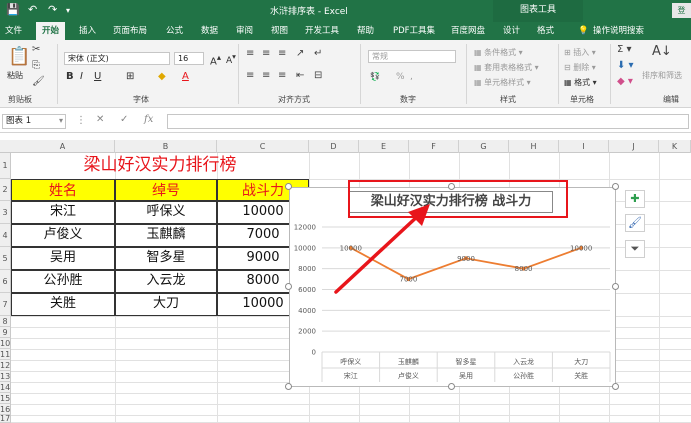  I want to click on align-bottom-icon: ≡, so click(282, 53).